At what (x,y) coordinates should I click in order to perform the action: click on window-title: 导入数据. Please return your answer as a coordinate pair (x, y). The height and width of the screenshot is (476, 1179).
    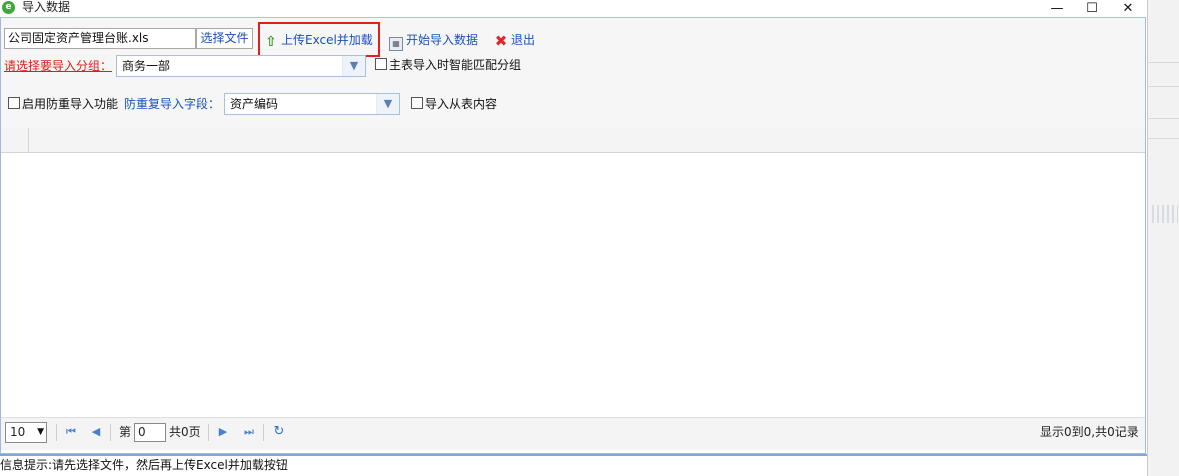
    Looking at the image, I should click on (46, 7).